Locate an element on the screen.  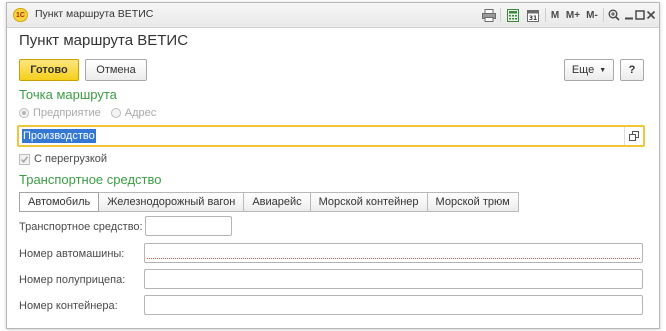
more-button-label: Еще is located at coordinates (583, 70).